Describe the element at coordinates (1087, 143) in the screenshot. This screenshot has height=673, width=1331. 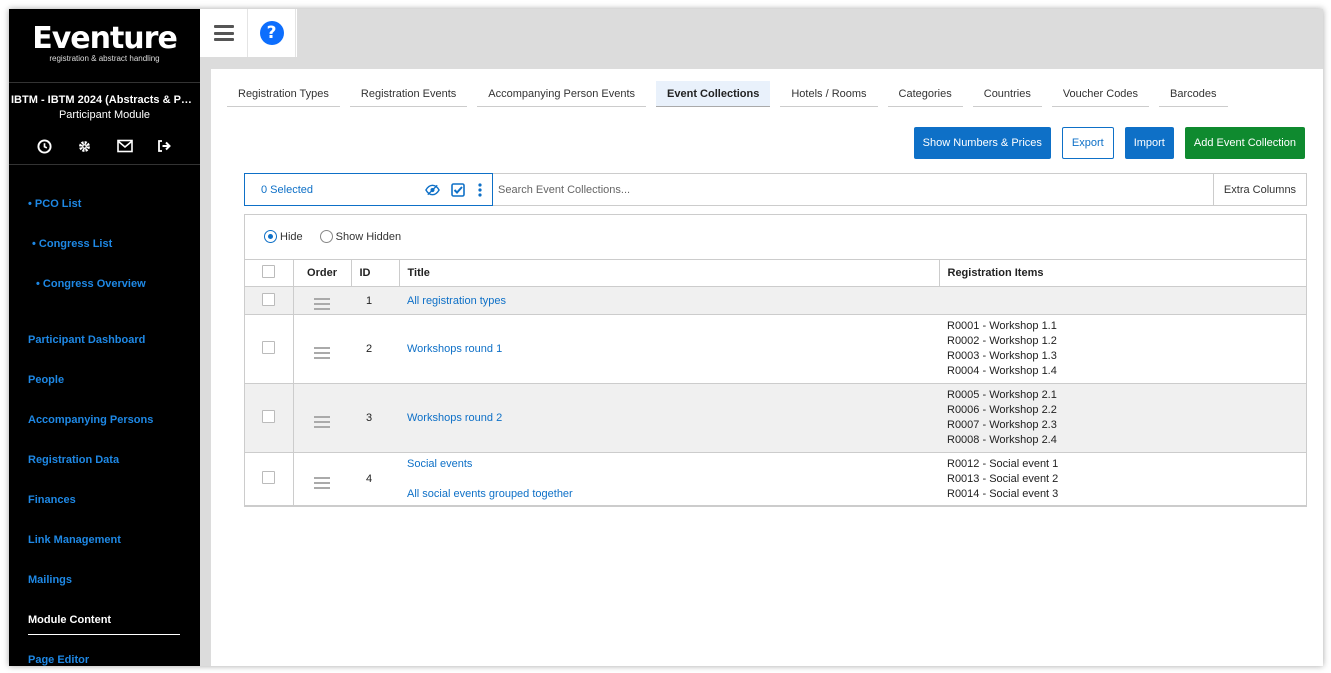
I see `export-button: Export` at that location.